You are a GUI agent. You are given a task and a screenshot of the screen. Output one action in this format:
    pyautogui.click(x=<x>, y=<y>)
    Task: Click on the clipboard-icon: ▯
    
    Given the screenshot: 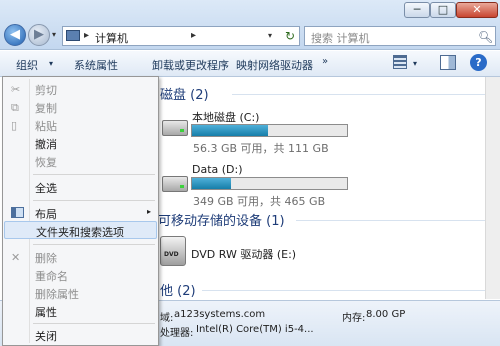 What is the action you would take?
    pyautogui.click(x=14, y=125)
    